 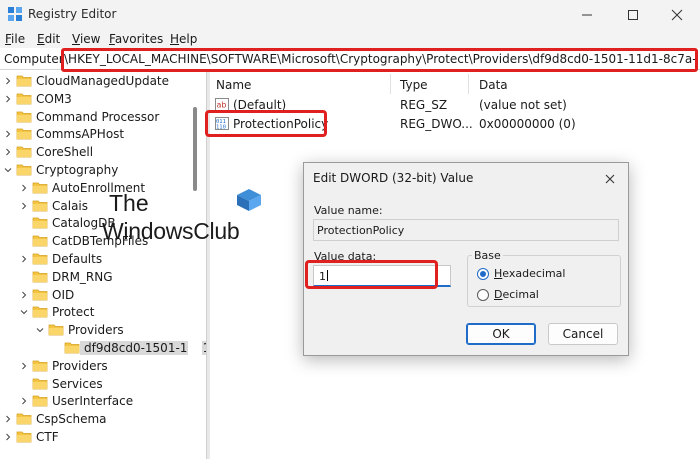 What do you see at coordinates (171, 231) in the screenshot?
I see `watermark-text-windowsclub: WindowsClub` at bounding box center [171, 231].